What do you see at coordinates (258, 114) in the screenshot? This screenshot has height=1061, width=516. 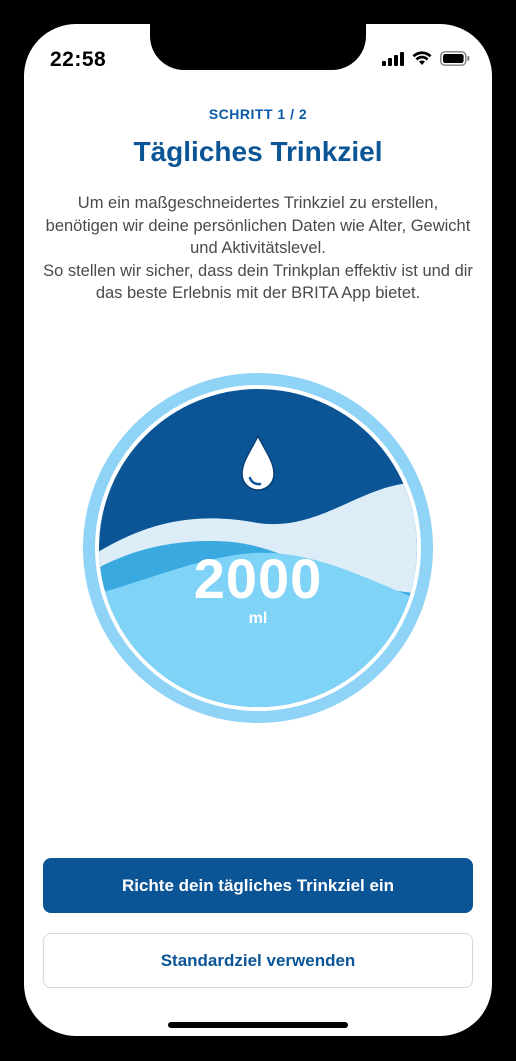 I see `step-indicator: SCHRITT 1 / 2` at bounding box center [258, 114].